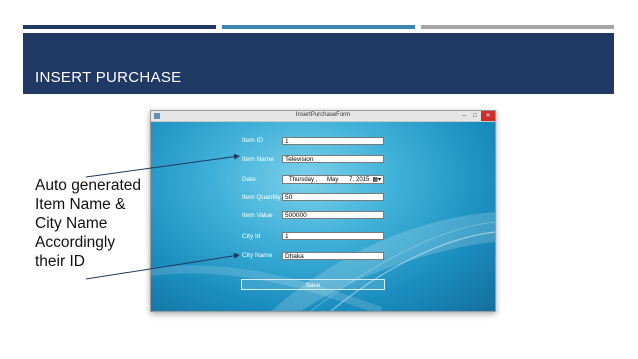 The image size is (638, 359). Describe the element at coordinates (162, 165) in the screenshot. I see `arrow-to-item-name` at that location.